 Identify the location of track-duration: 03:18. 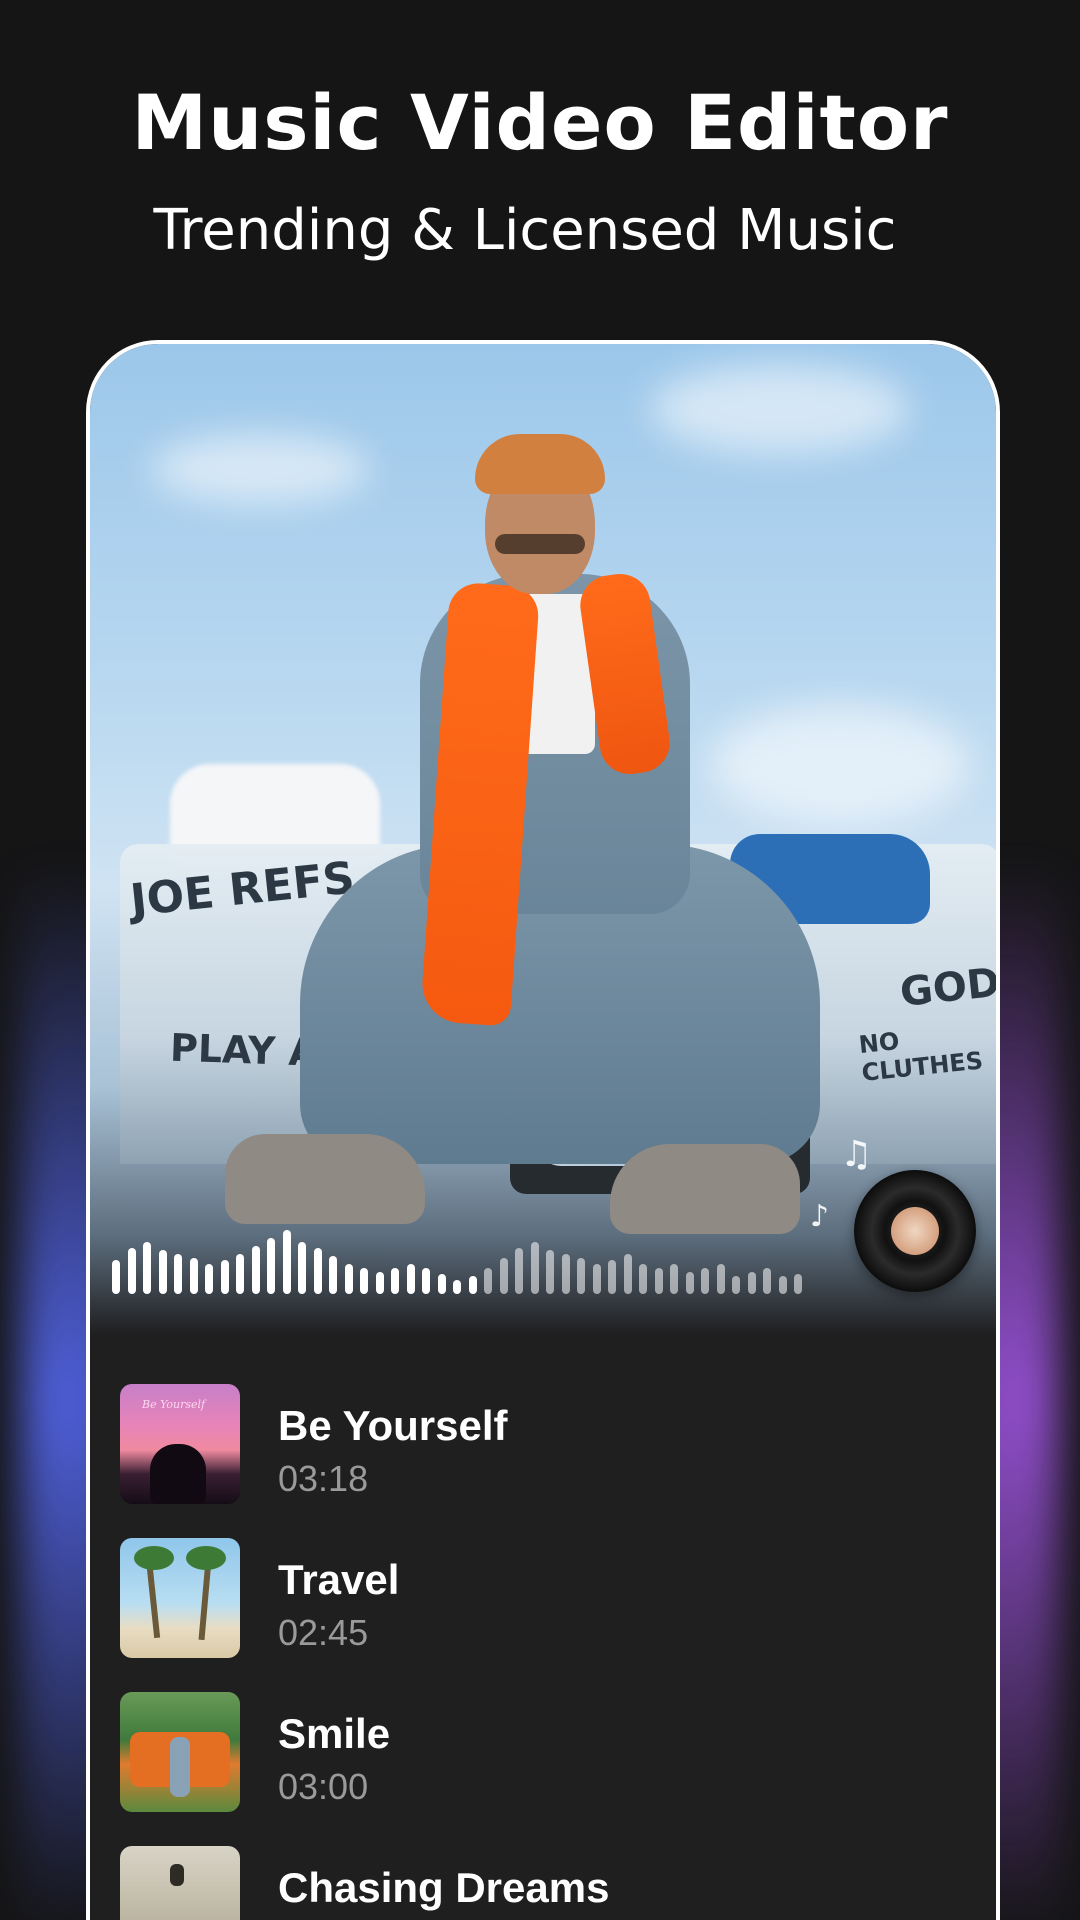
(323, 1478).